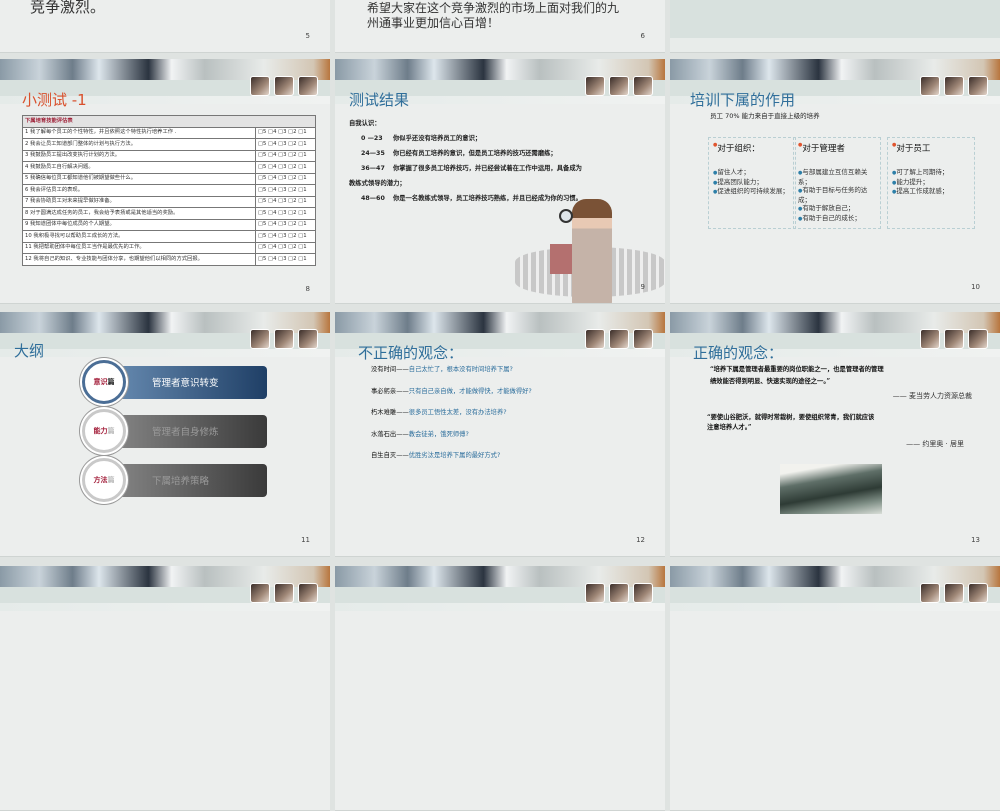 The image size is (1000, 811). What do you see at coordinates (770, 381) in the screenshot?
I see `quote-line: 绩效能否得到明显、快速实现的途径之一。”` at bounding box center [770, 381].